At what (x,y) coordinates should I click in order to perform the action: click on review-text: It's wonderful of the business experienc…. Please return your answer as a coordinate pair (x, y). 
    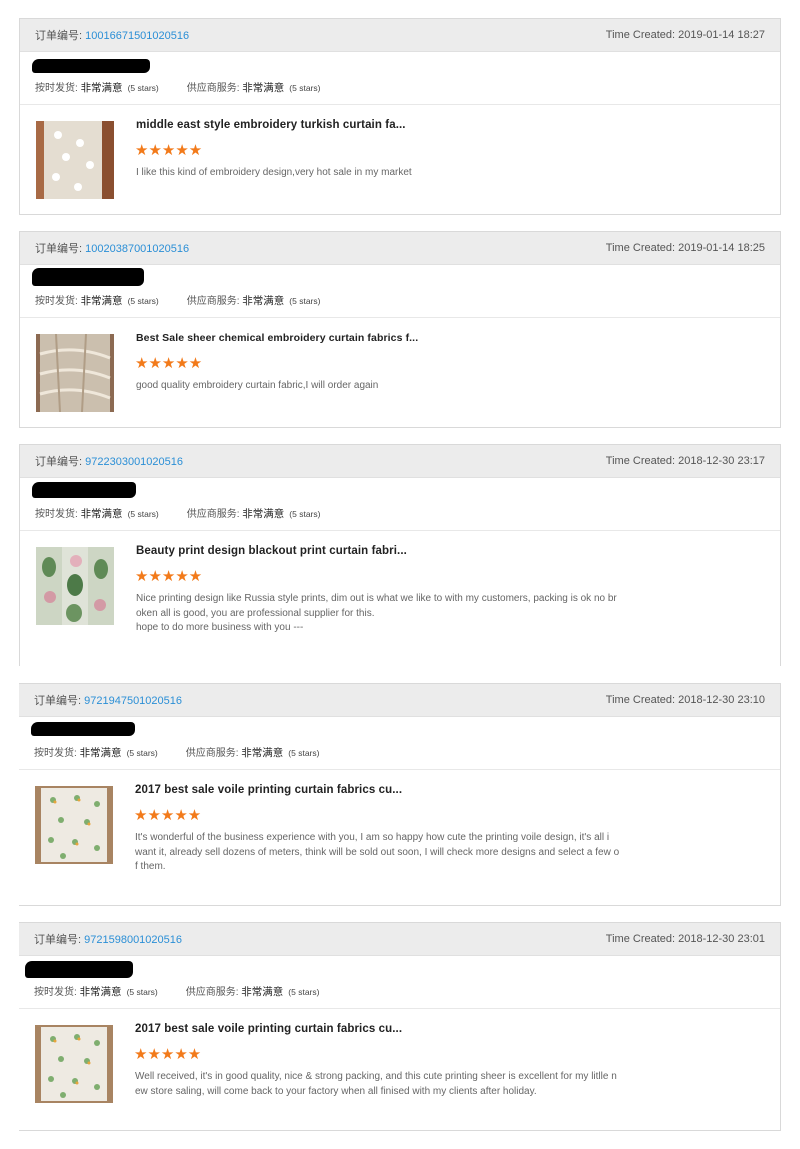
    Looking at the image, I should click on (392, 853).